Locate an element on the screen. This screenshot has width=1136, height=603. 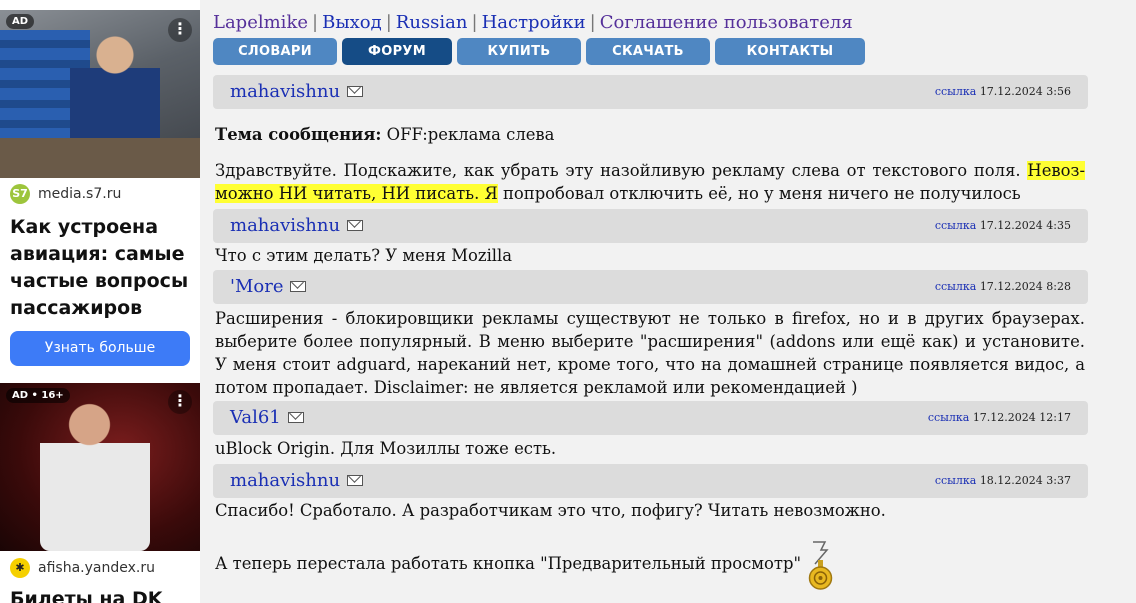
post-meta: ссылка 17.12.2024 4:35 is located at coordinates (1003, 225).